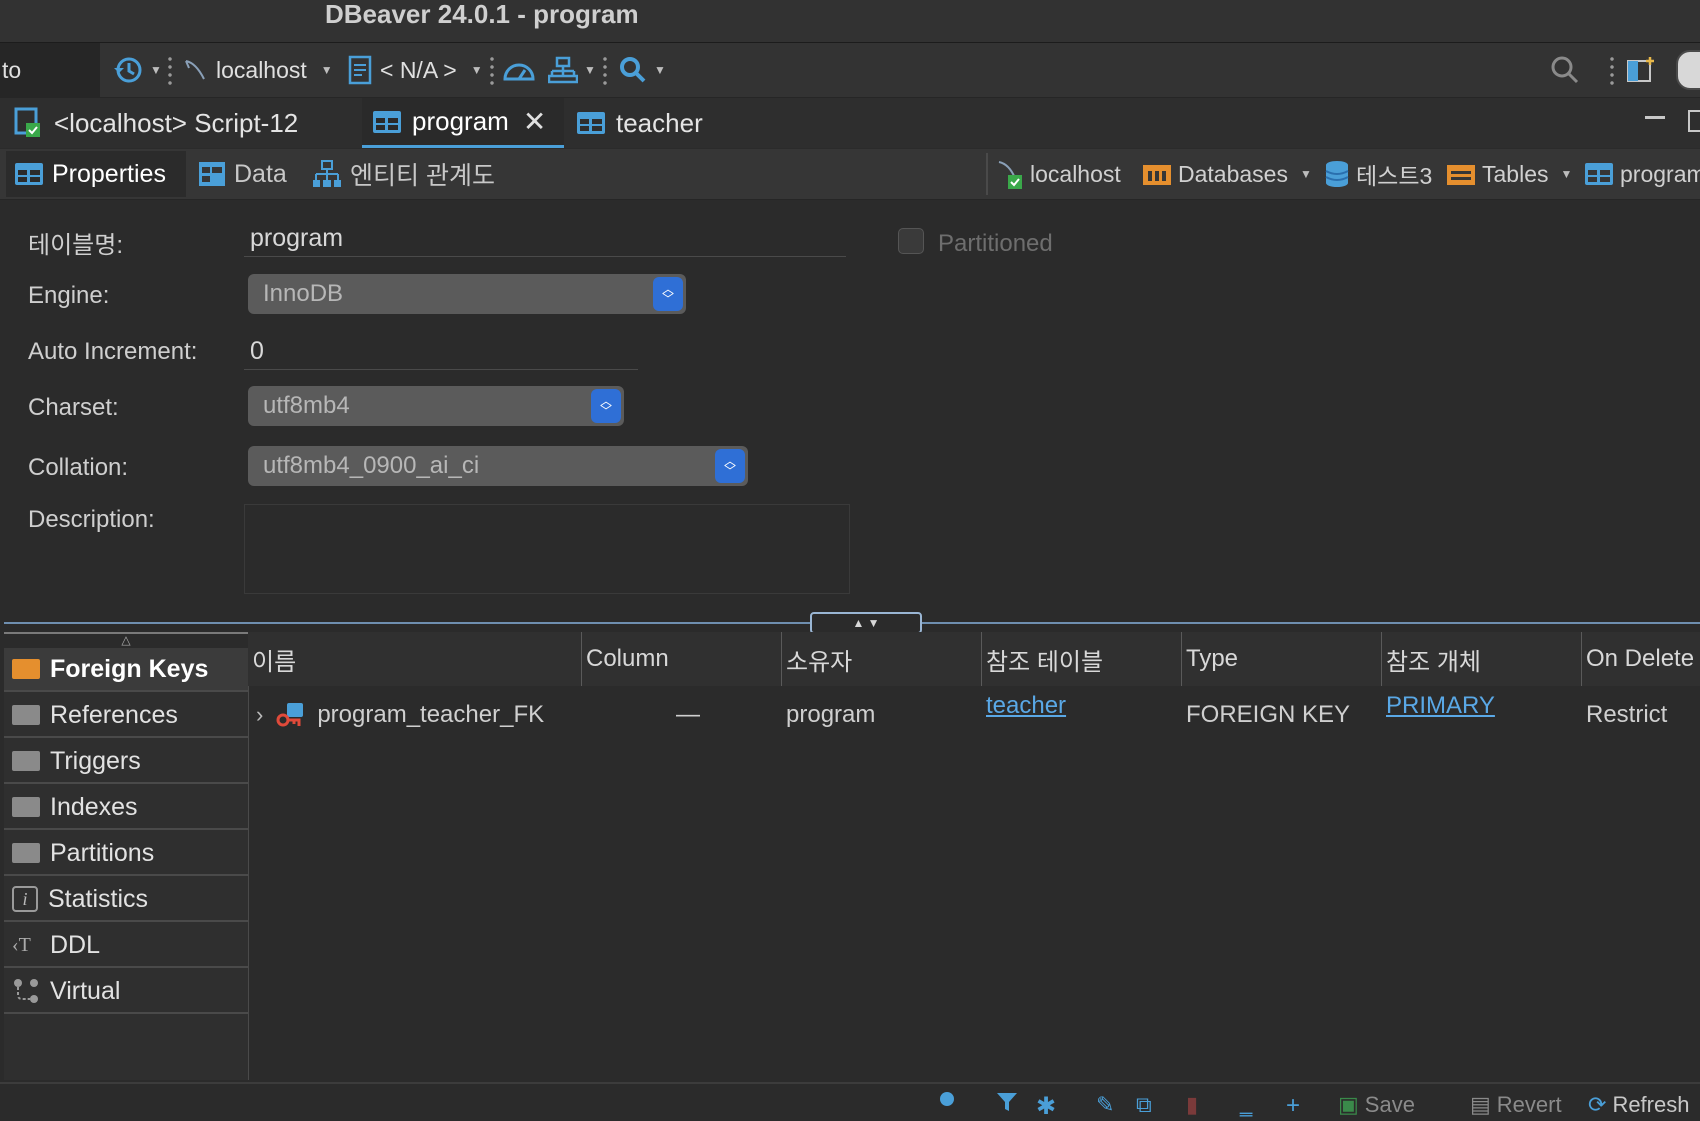 Image resolution: width=1700 pixels, height=1121 pixels. I want to click on global-search-icon, so click(1565, 70).